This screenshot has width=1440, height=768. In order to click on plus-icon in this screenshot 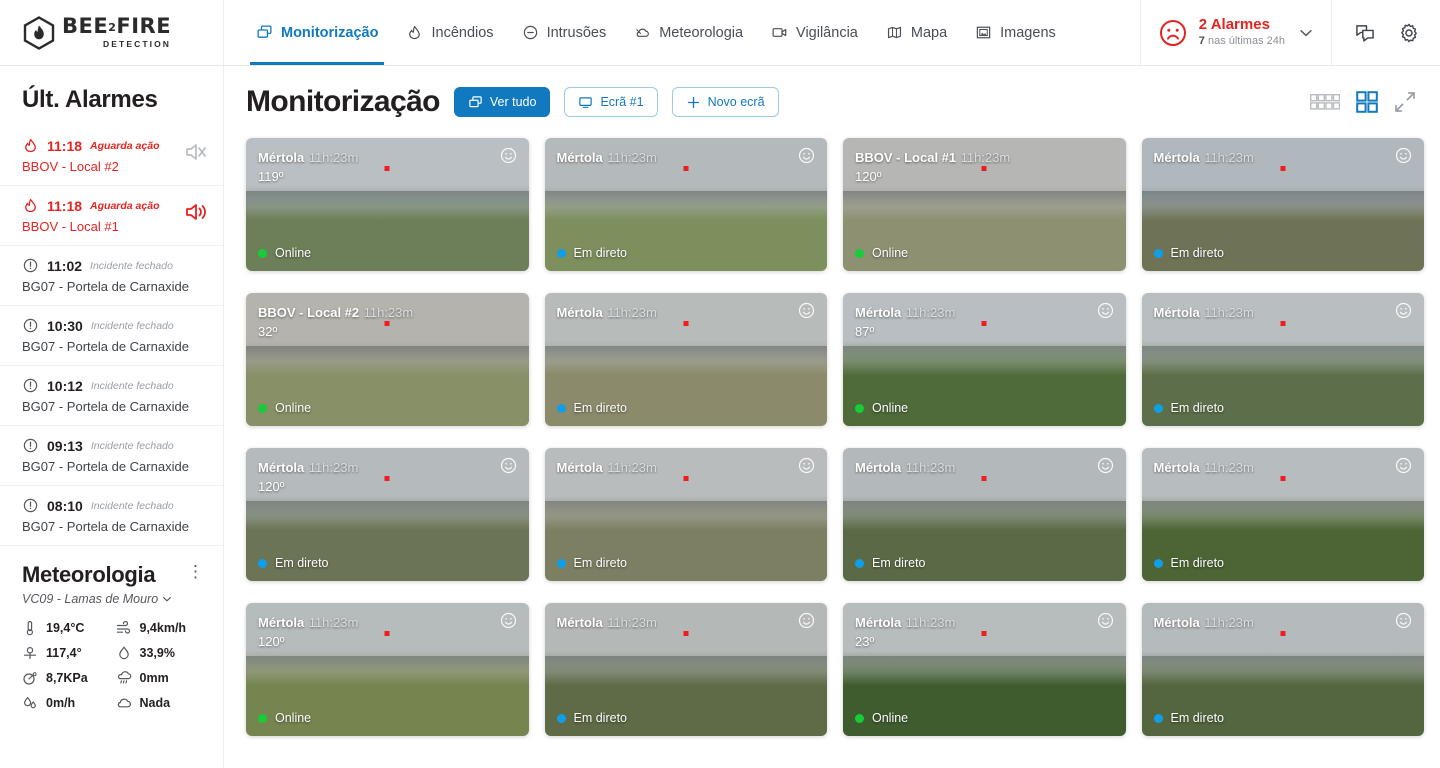, I will do `click(693, 102)`.